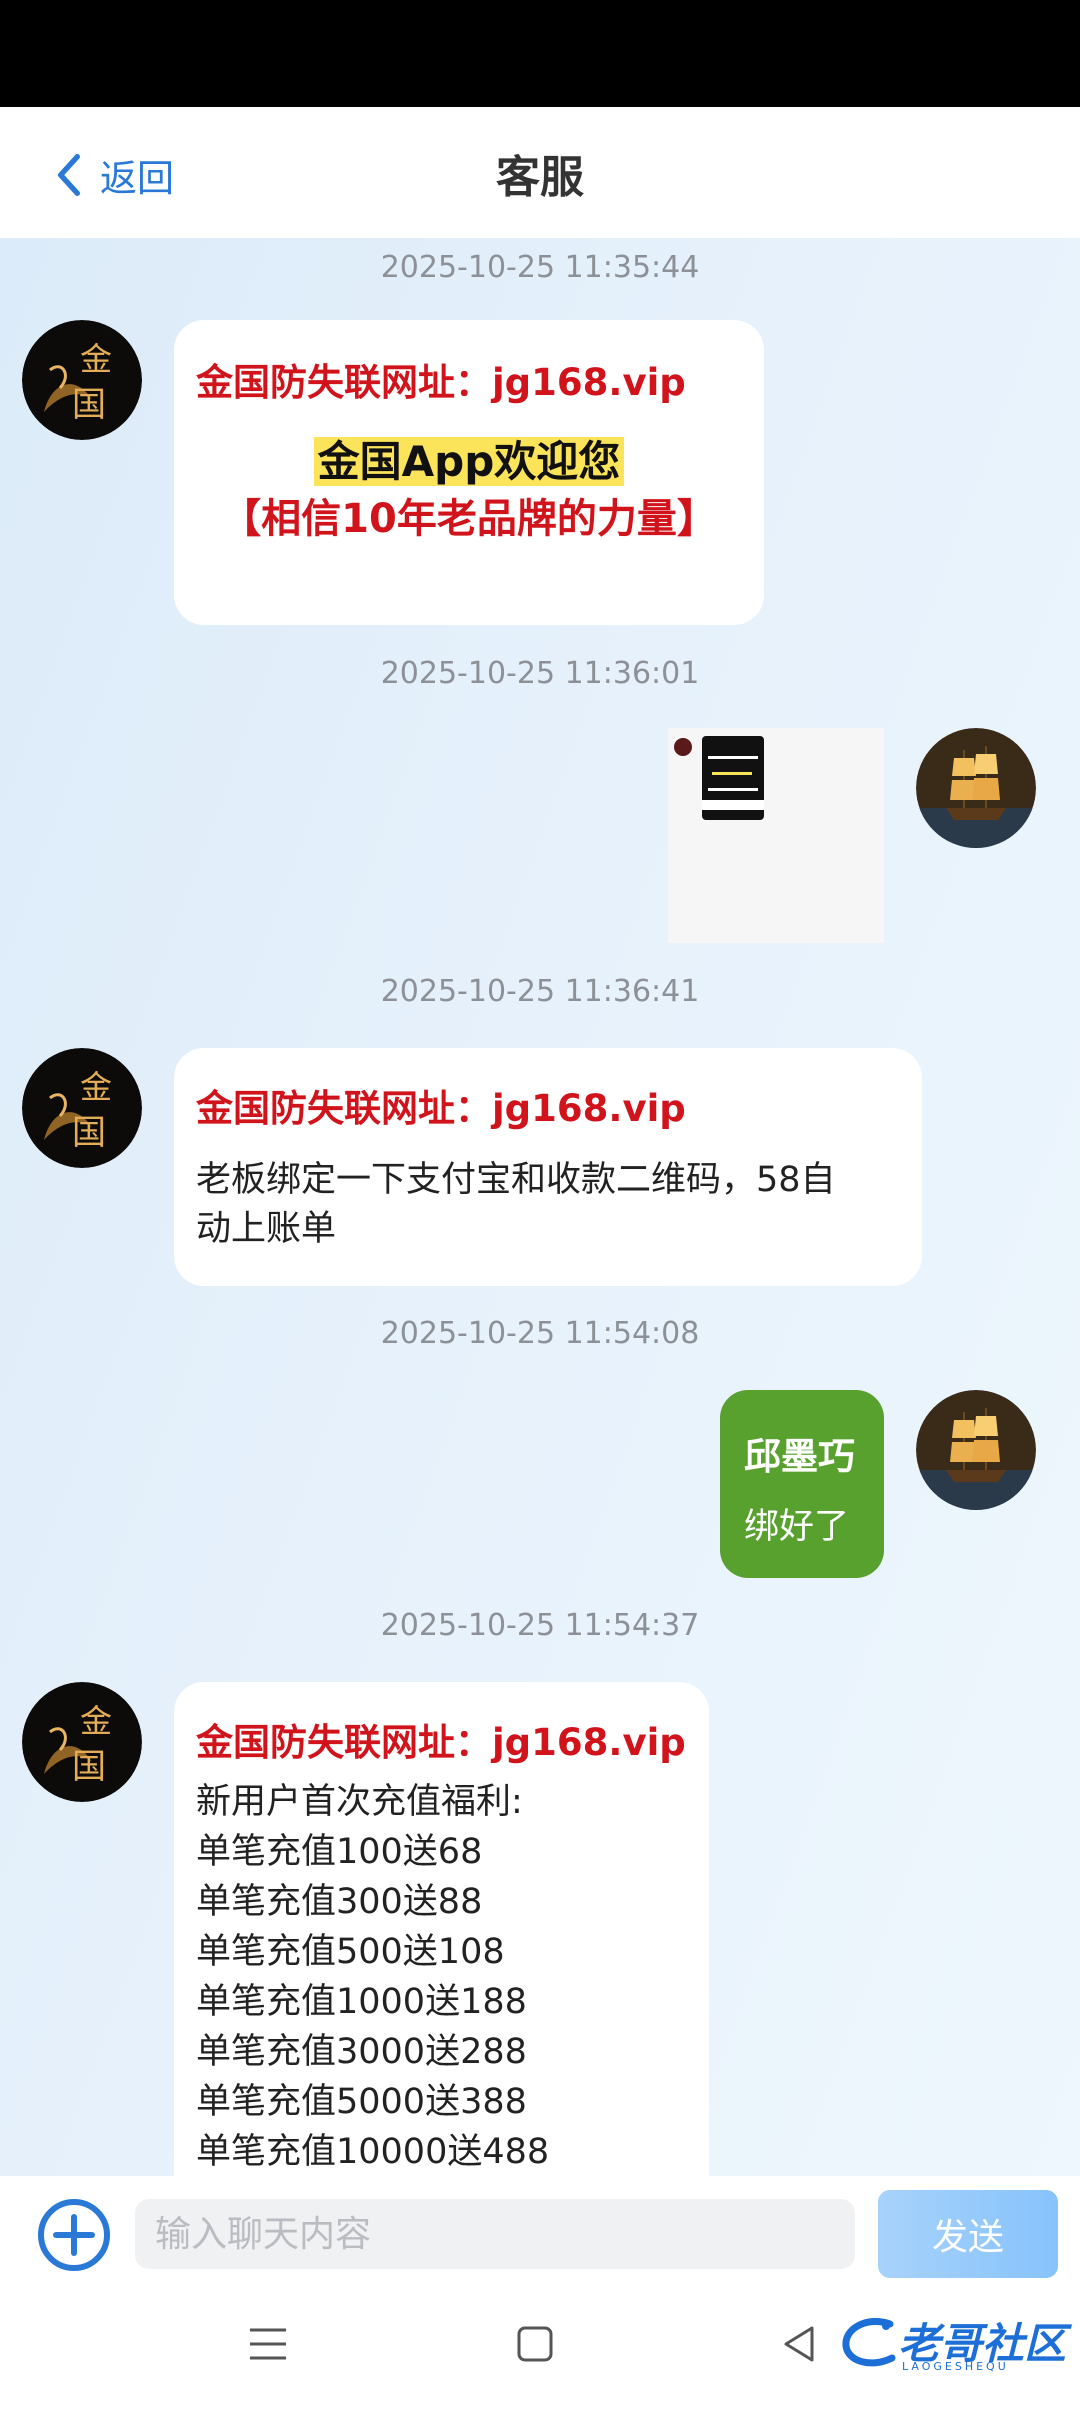  I want to click on menu-icon, so click(268, 2344).